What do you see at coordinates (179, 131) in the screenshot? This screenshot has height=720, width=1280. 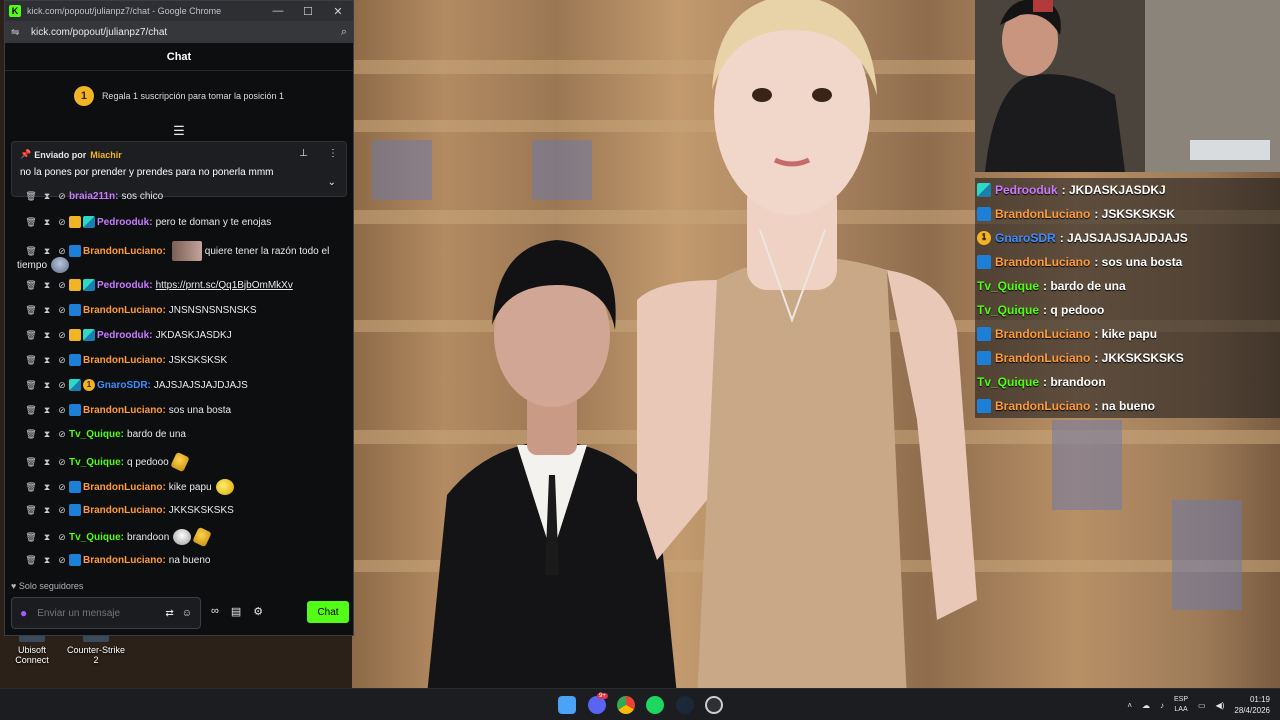 I see `expand-menu-icon: ☰` at bounding box center [179, 131].